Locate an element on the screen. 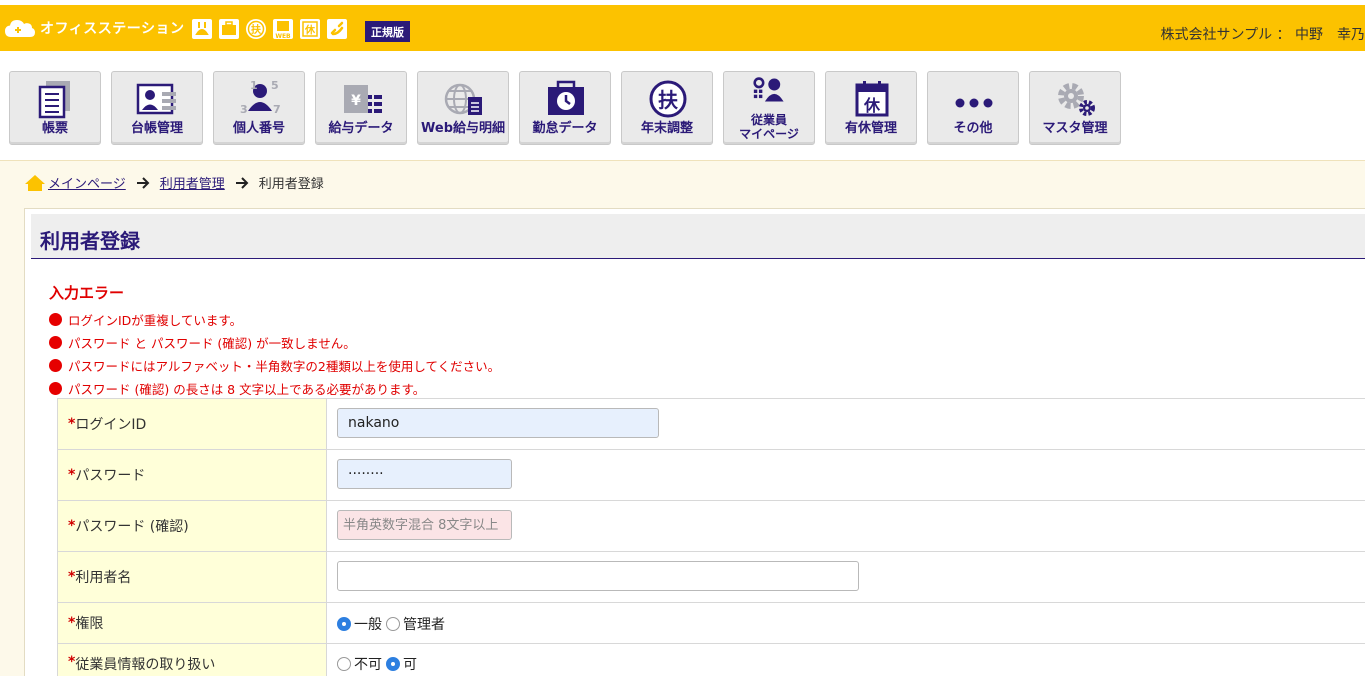 The image size is (1365, 676). form-row-user-name: * 利用者名 is located at coordinates (711, 577).